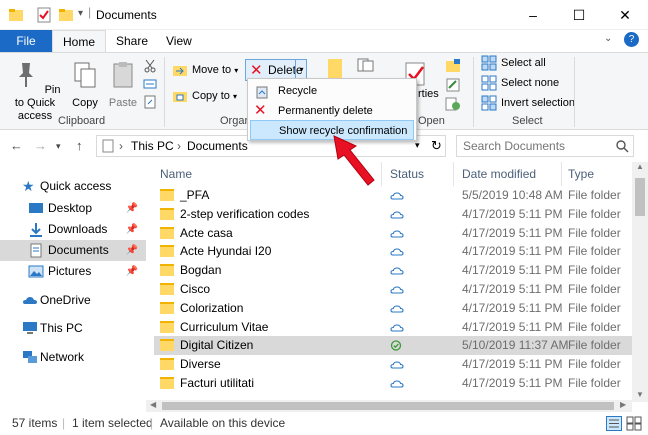 The image size is (648, 435). I want to click on paste-button: Paste, so click(123, 84).